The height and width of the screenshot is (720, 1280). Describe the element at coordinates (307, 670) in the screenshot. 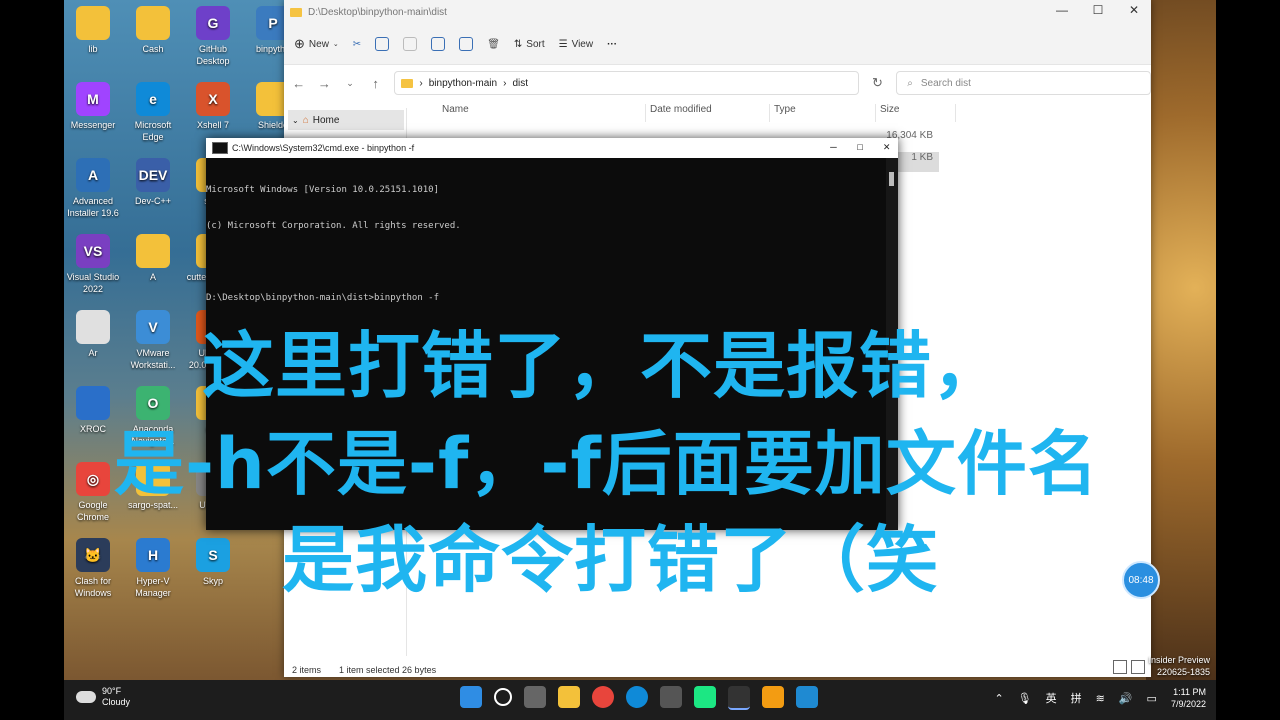

I see `item-count: 2 items` at that location.